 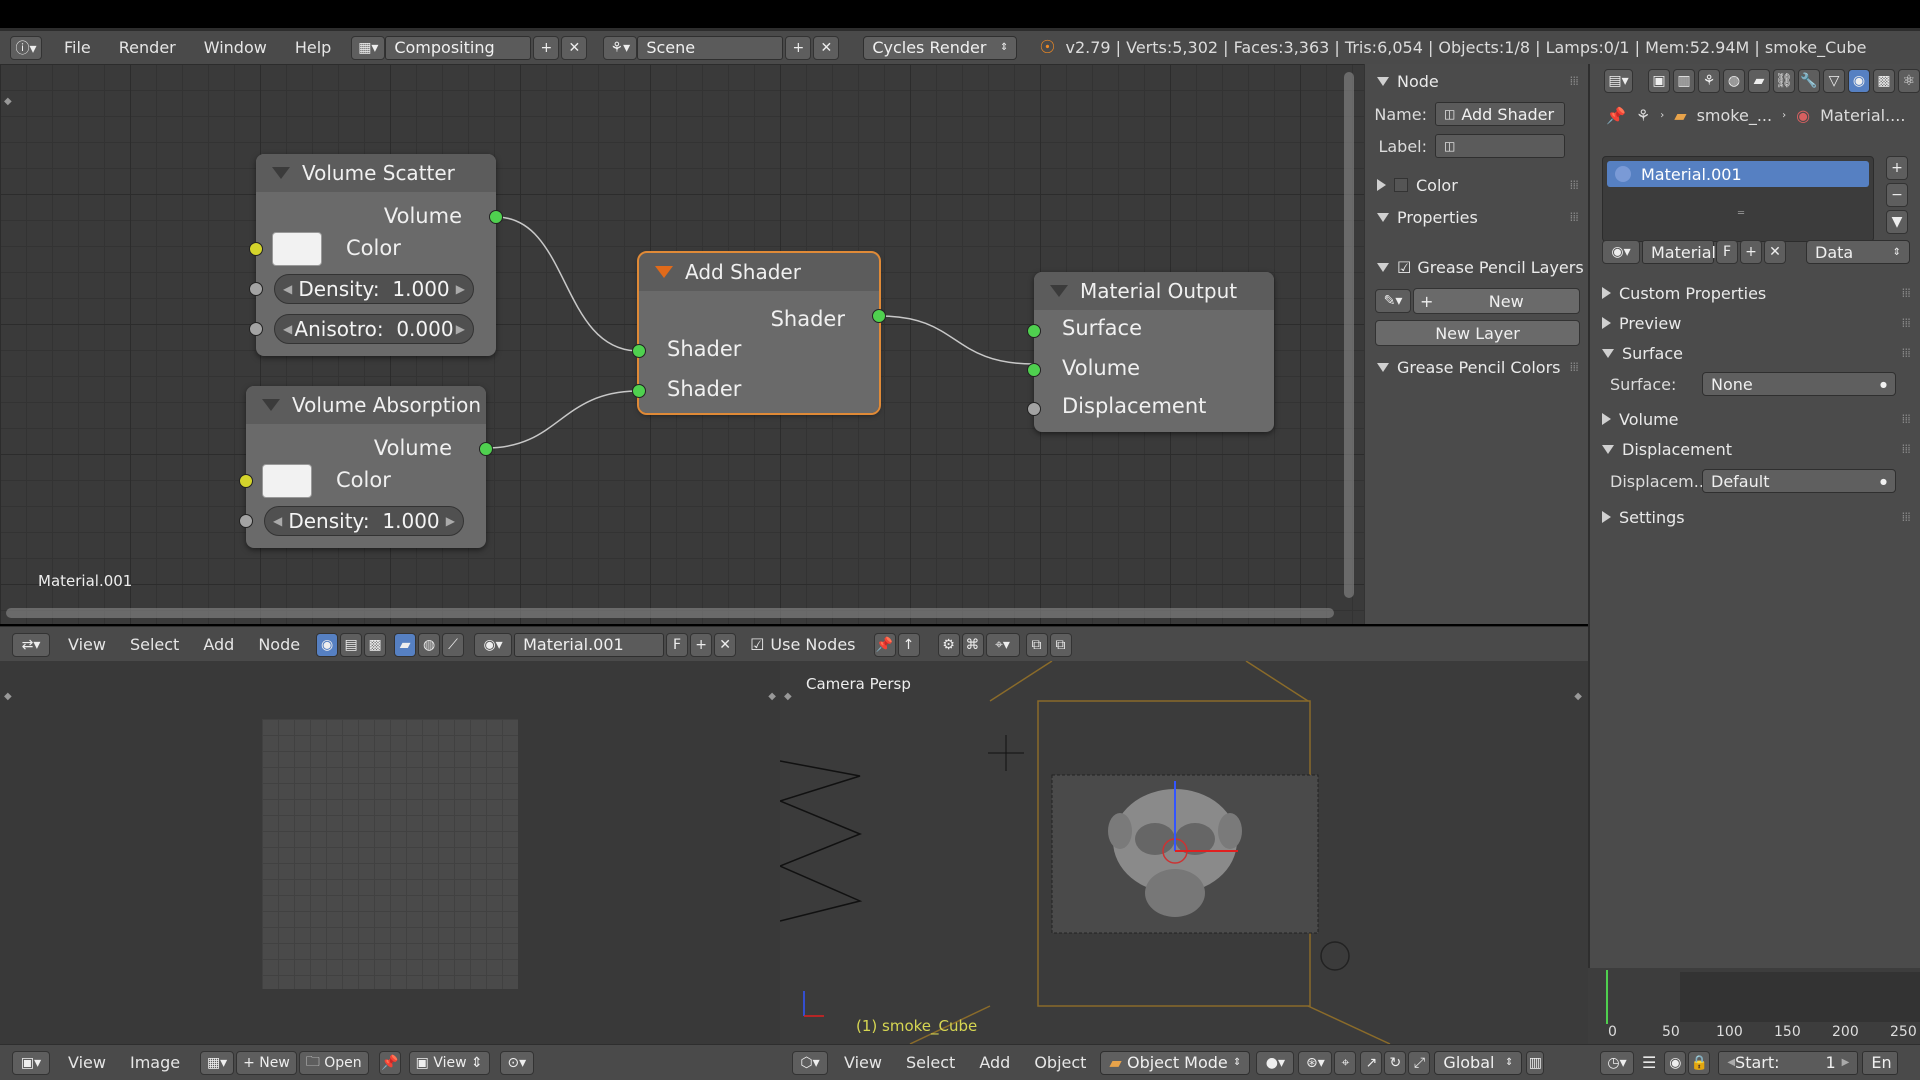 What do you see at coordinates (390, 852) in the screenshot?
I see `image-editor: ◆ ◆` at bounding box center [390, 852].